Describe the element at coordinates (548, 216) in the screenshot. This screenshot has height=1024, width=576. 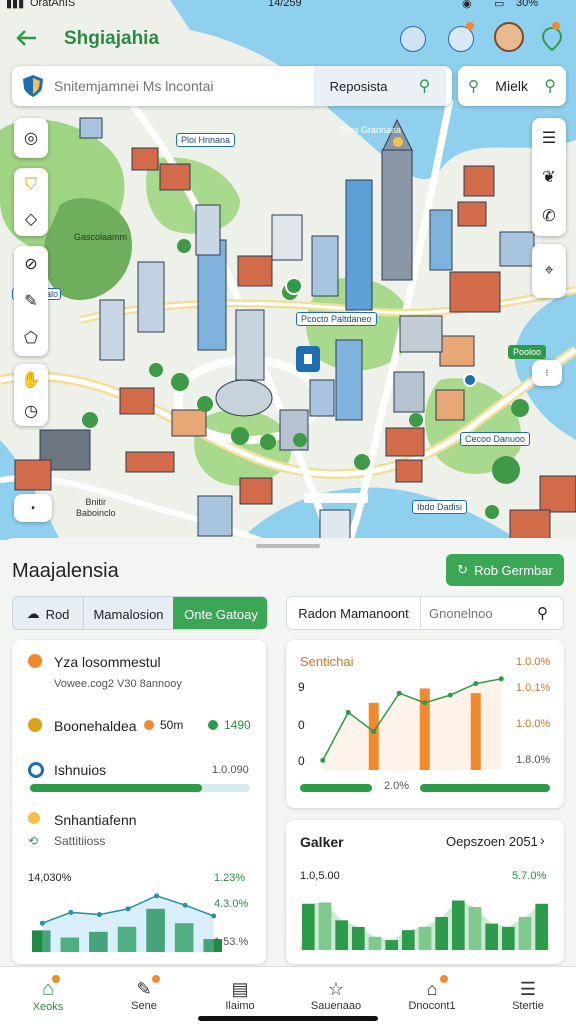
I see `chat-icon: ✆` at that location.